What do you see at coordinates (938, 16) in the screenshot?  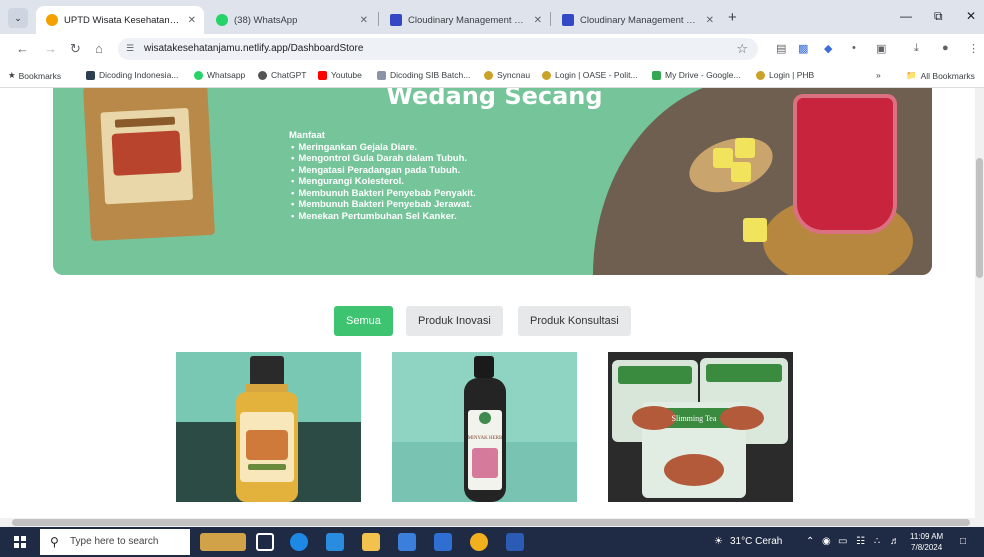 I see `restore-icon: ⧉` at bounding box center [938, 16].